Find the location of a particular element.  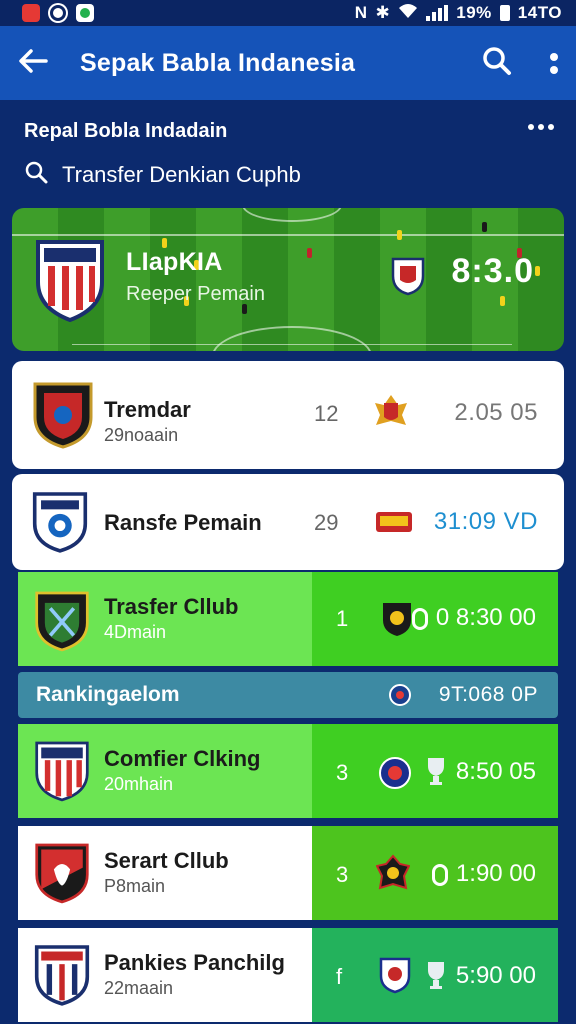

match-time: 31:09 VD is located at coordinates (485, 521).